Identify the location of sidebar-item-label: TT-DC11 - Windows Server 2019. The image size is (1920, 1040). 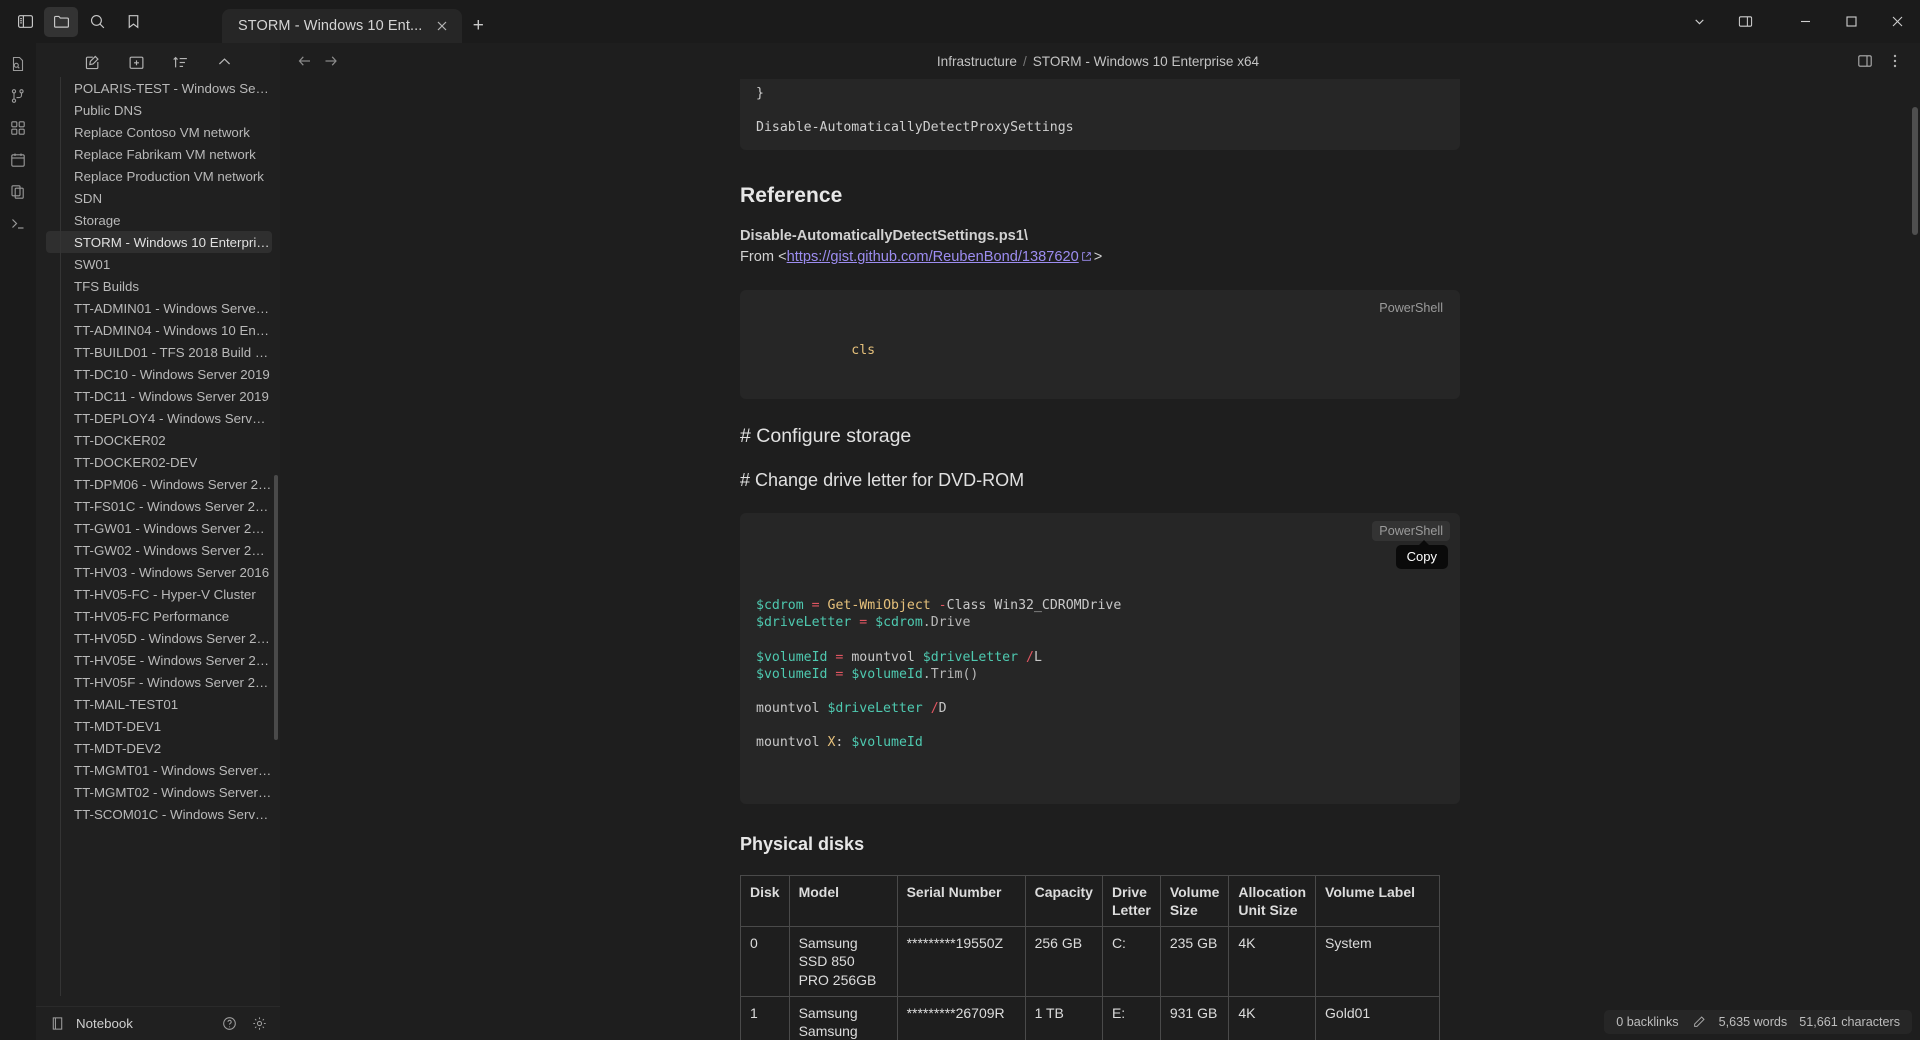
(171, 396).